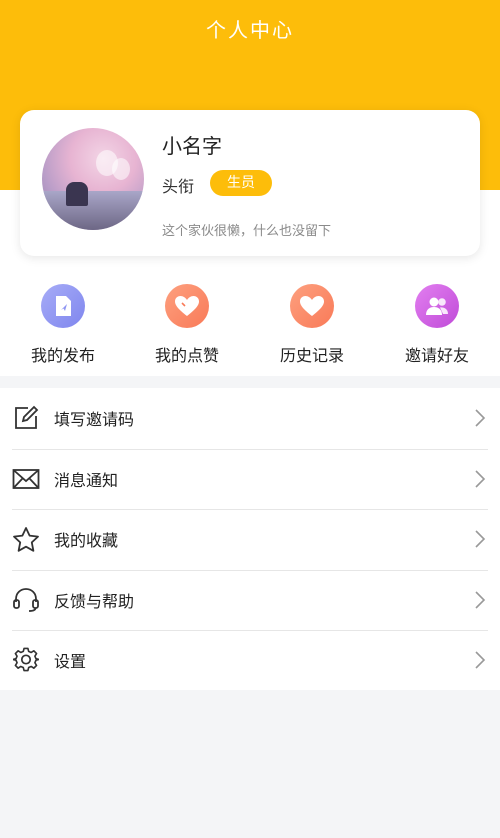 Image resolution: width=500 pixels, height=838 pixels. Describe the element at coordinates (250, 600) in the screenshot. I see `menu-item-feedback: 反馈与帮助` at that location.